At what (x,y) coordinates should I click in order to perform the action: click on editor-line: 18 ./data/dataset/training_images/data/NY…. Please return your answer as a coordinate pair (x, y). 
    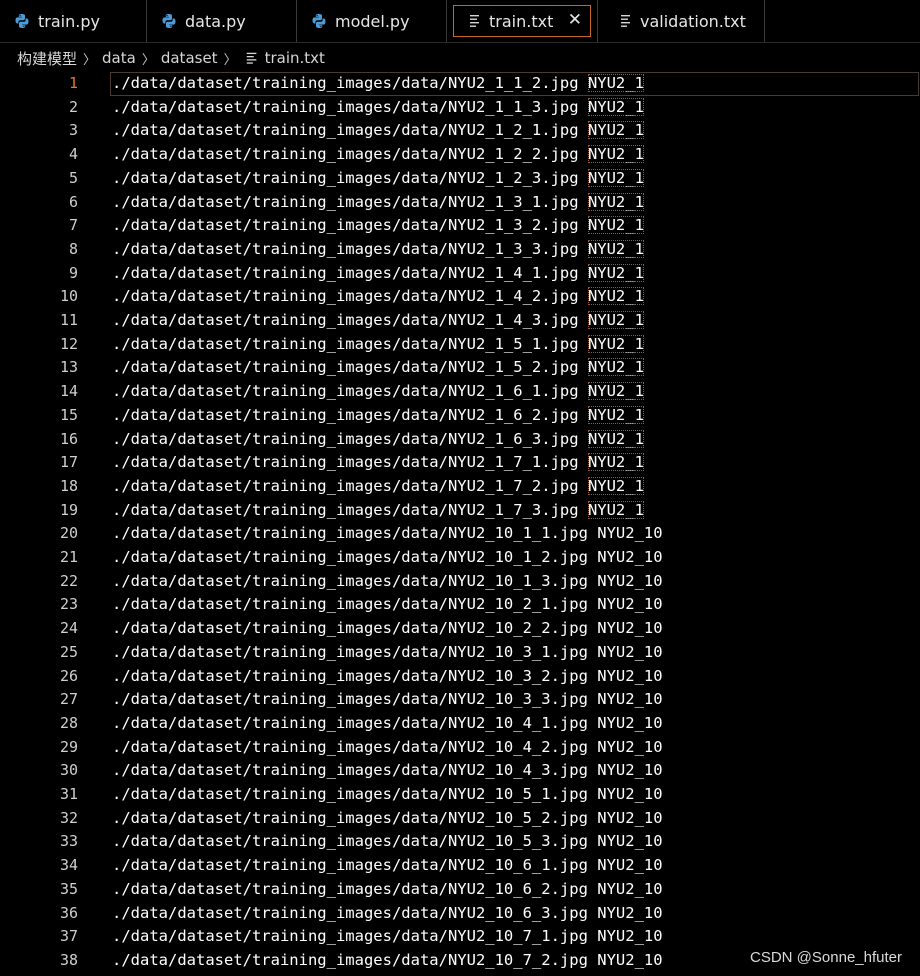
    Looking at the image, I should click on (460, 487).